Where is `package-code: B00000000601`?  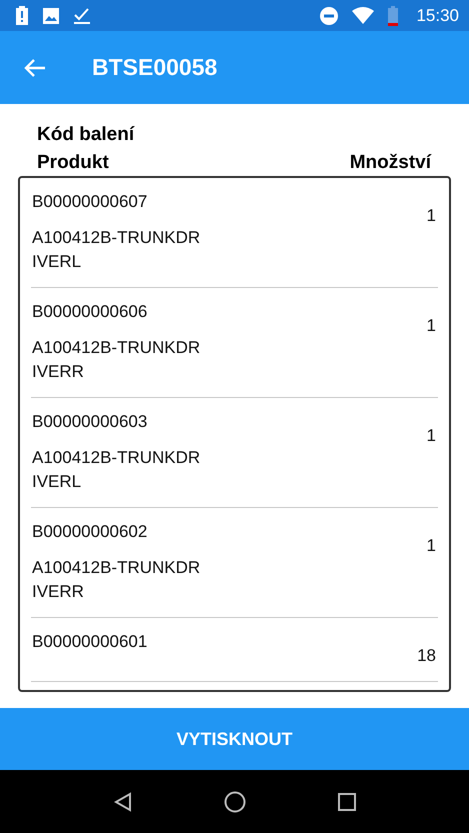 package-code: B00000000601 is located at coordinates (90, 642).